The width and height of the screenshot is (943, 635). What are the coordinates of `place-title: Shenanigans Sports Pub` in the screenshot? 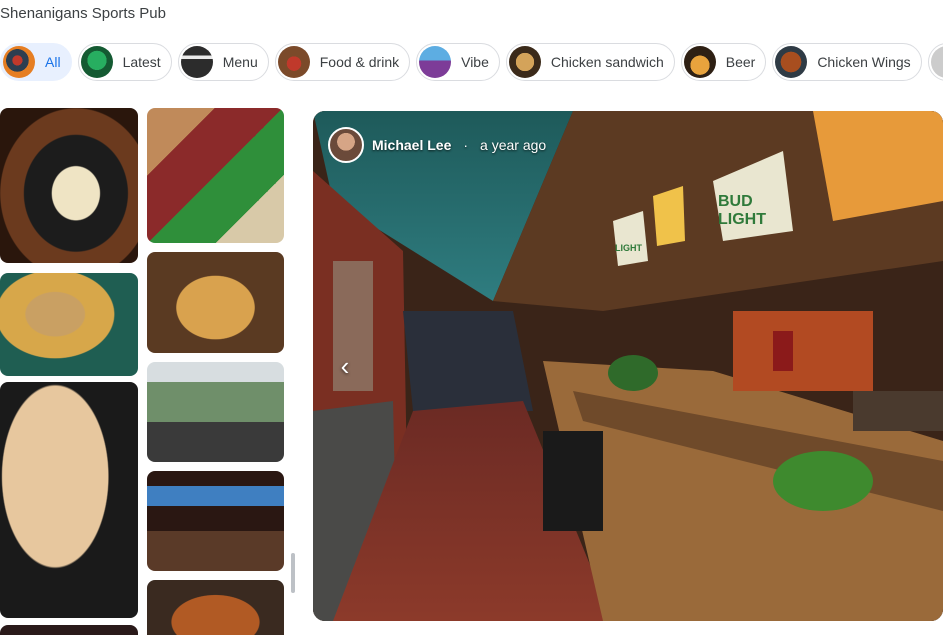 It's located at (83, 13).